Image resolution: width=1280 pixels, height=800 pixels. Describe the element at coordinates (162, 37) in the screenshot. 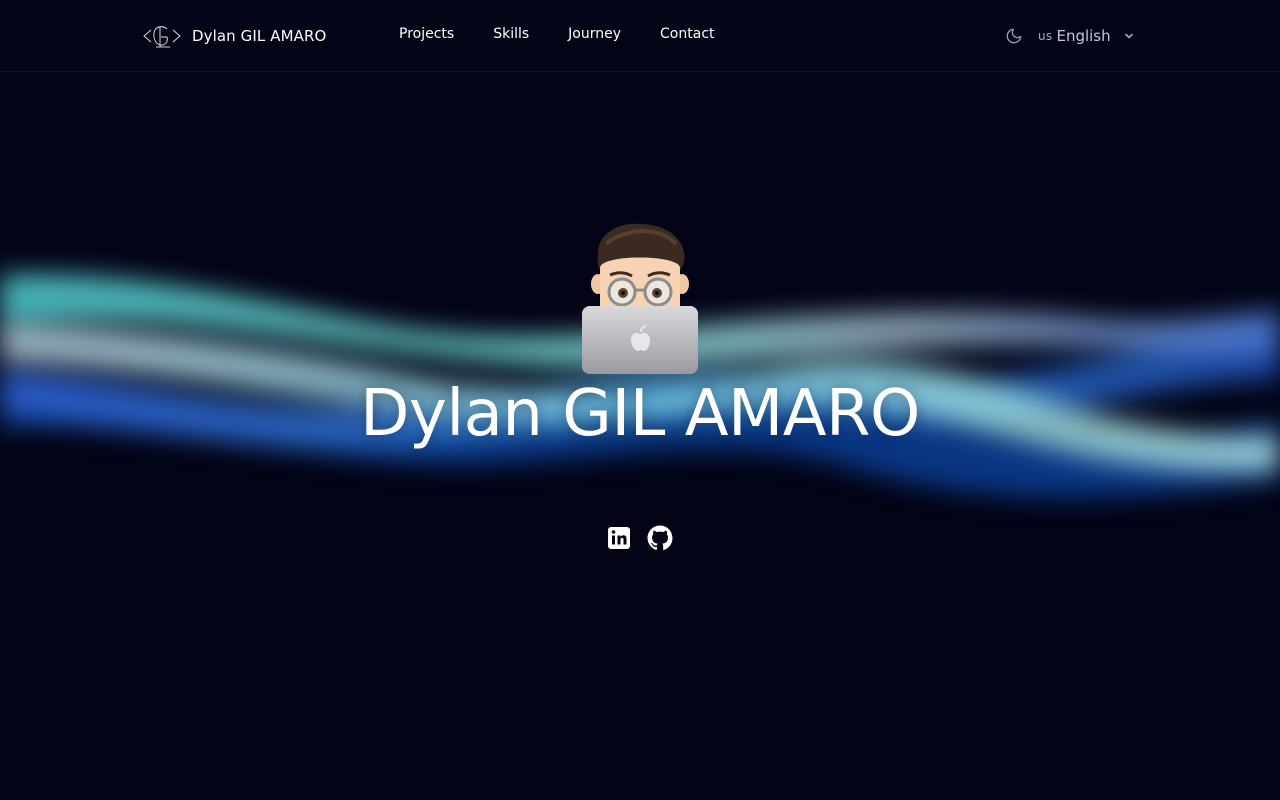

I see `brand-logo-icon` at that location.